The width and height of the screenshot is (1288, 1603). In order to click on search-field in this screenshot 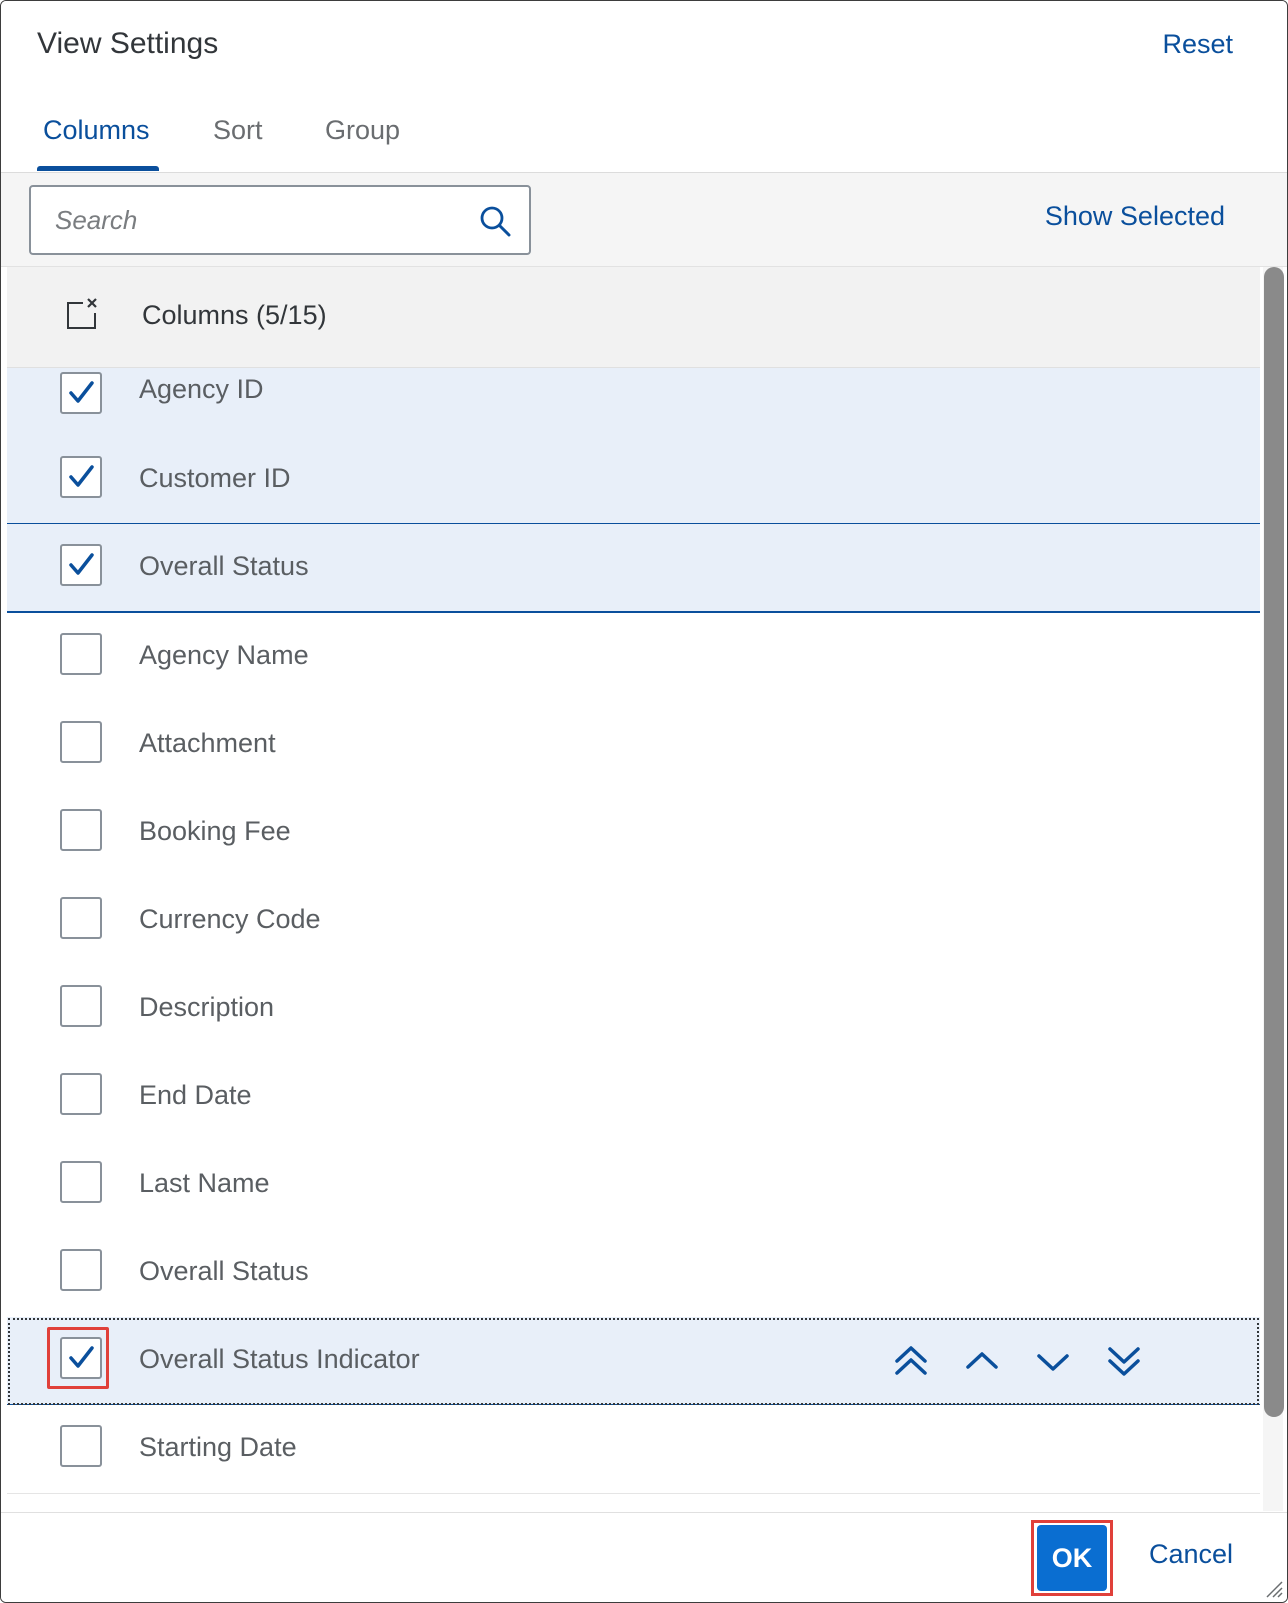, I will do `click(280, 220)`.